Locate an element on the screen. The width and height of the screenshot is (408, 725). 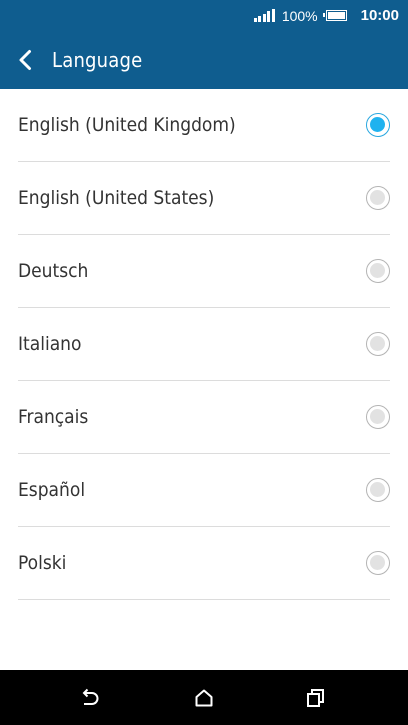
back-icon is located at coordinates (90, 696).